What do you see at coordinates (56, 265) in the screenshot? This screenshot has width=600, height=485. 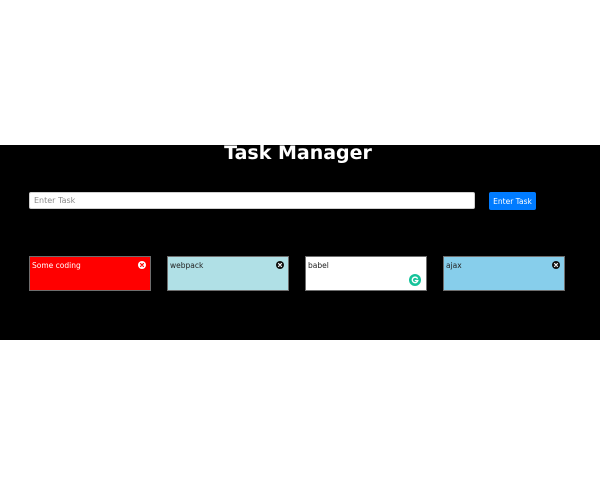 I see `task-label: Some coding` at bounding box center [56, 265].